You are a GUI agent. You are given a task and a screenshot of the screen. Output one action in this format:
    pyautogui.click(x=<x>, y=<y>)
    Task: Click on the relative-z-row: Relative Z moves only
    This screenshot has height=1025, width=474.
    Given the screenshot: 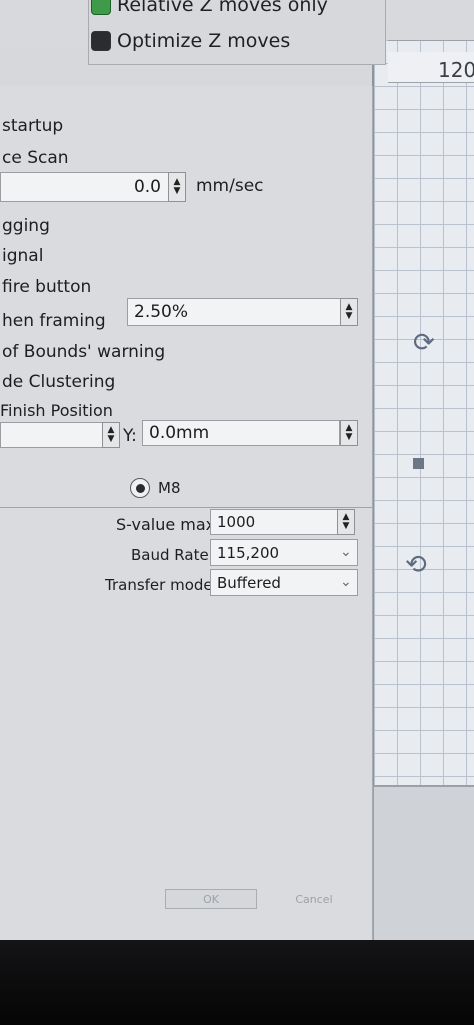 What is the action you would take?
    pyautogui.click(x=209, y=8)
    